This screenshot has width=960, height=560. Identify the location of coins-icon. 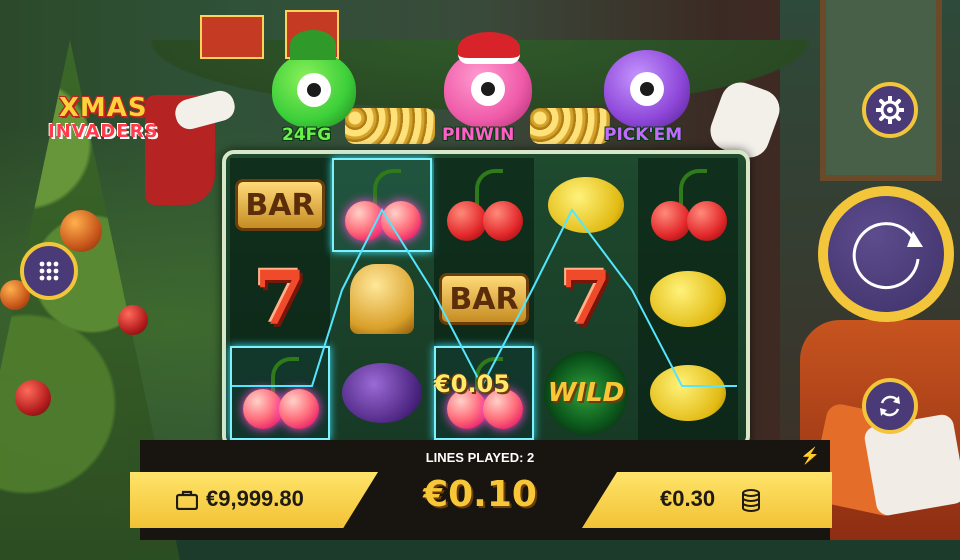
(751, 500).